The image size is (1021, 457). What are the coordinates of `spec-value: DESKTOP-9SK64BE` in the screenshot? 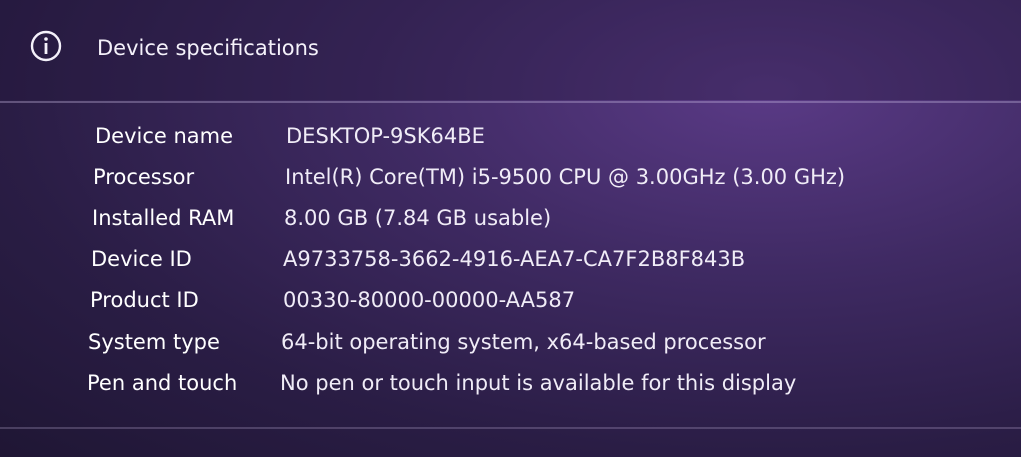 It's located at (385, 136).